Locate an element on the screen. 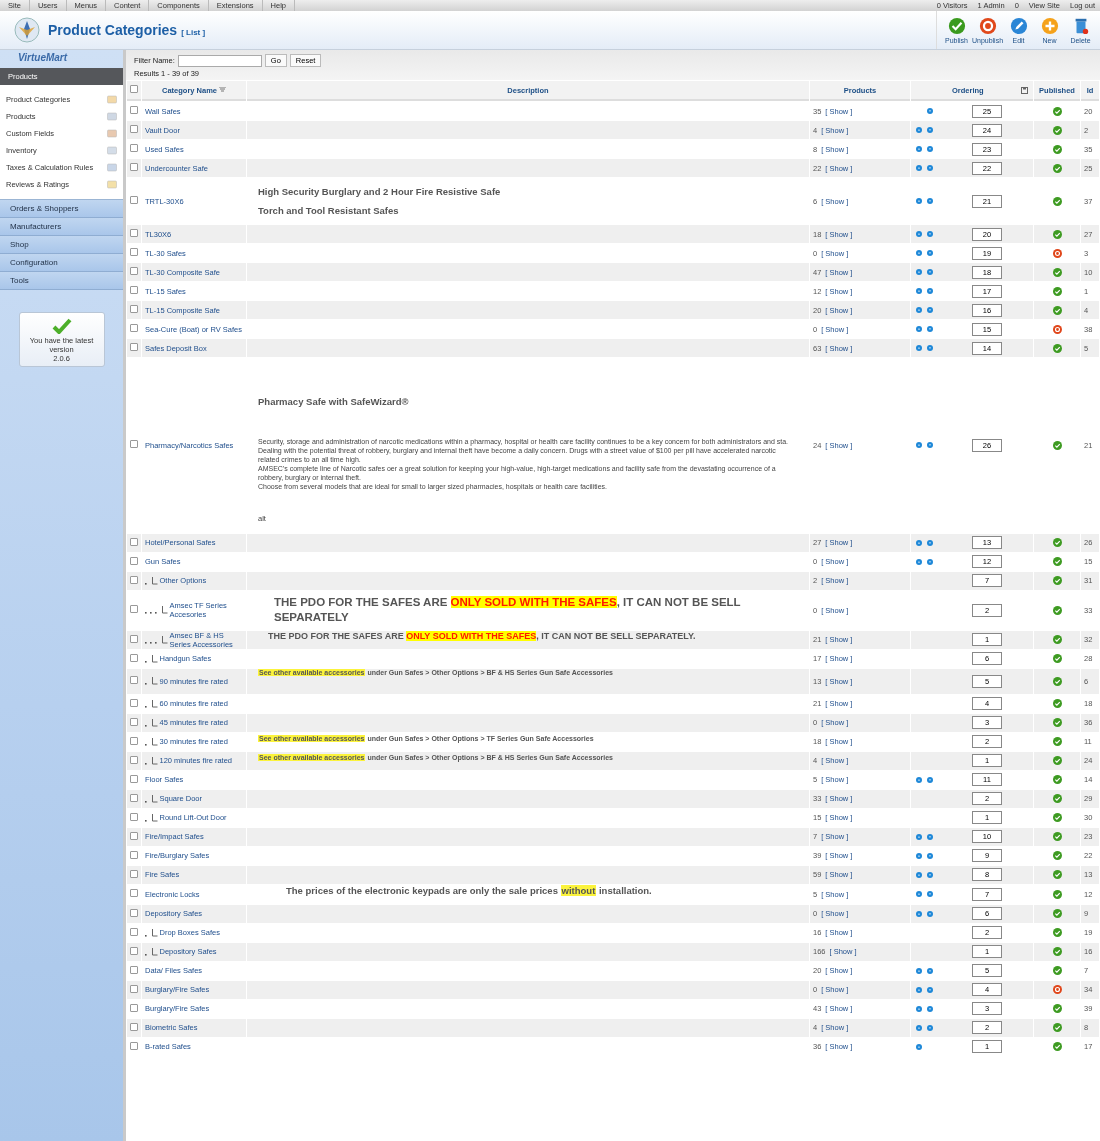  filter-input is located at coordinates (219, 60).